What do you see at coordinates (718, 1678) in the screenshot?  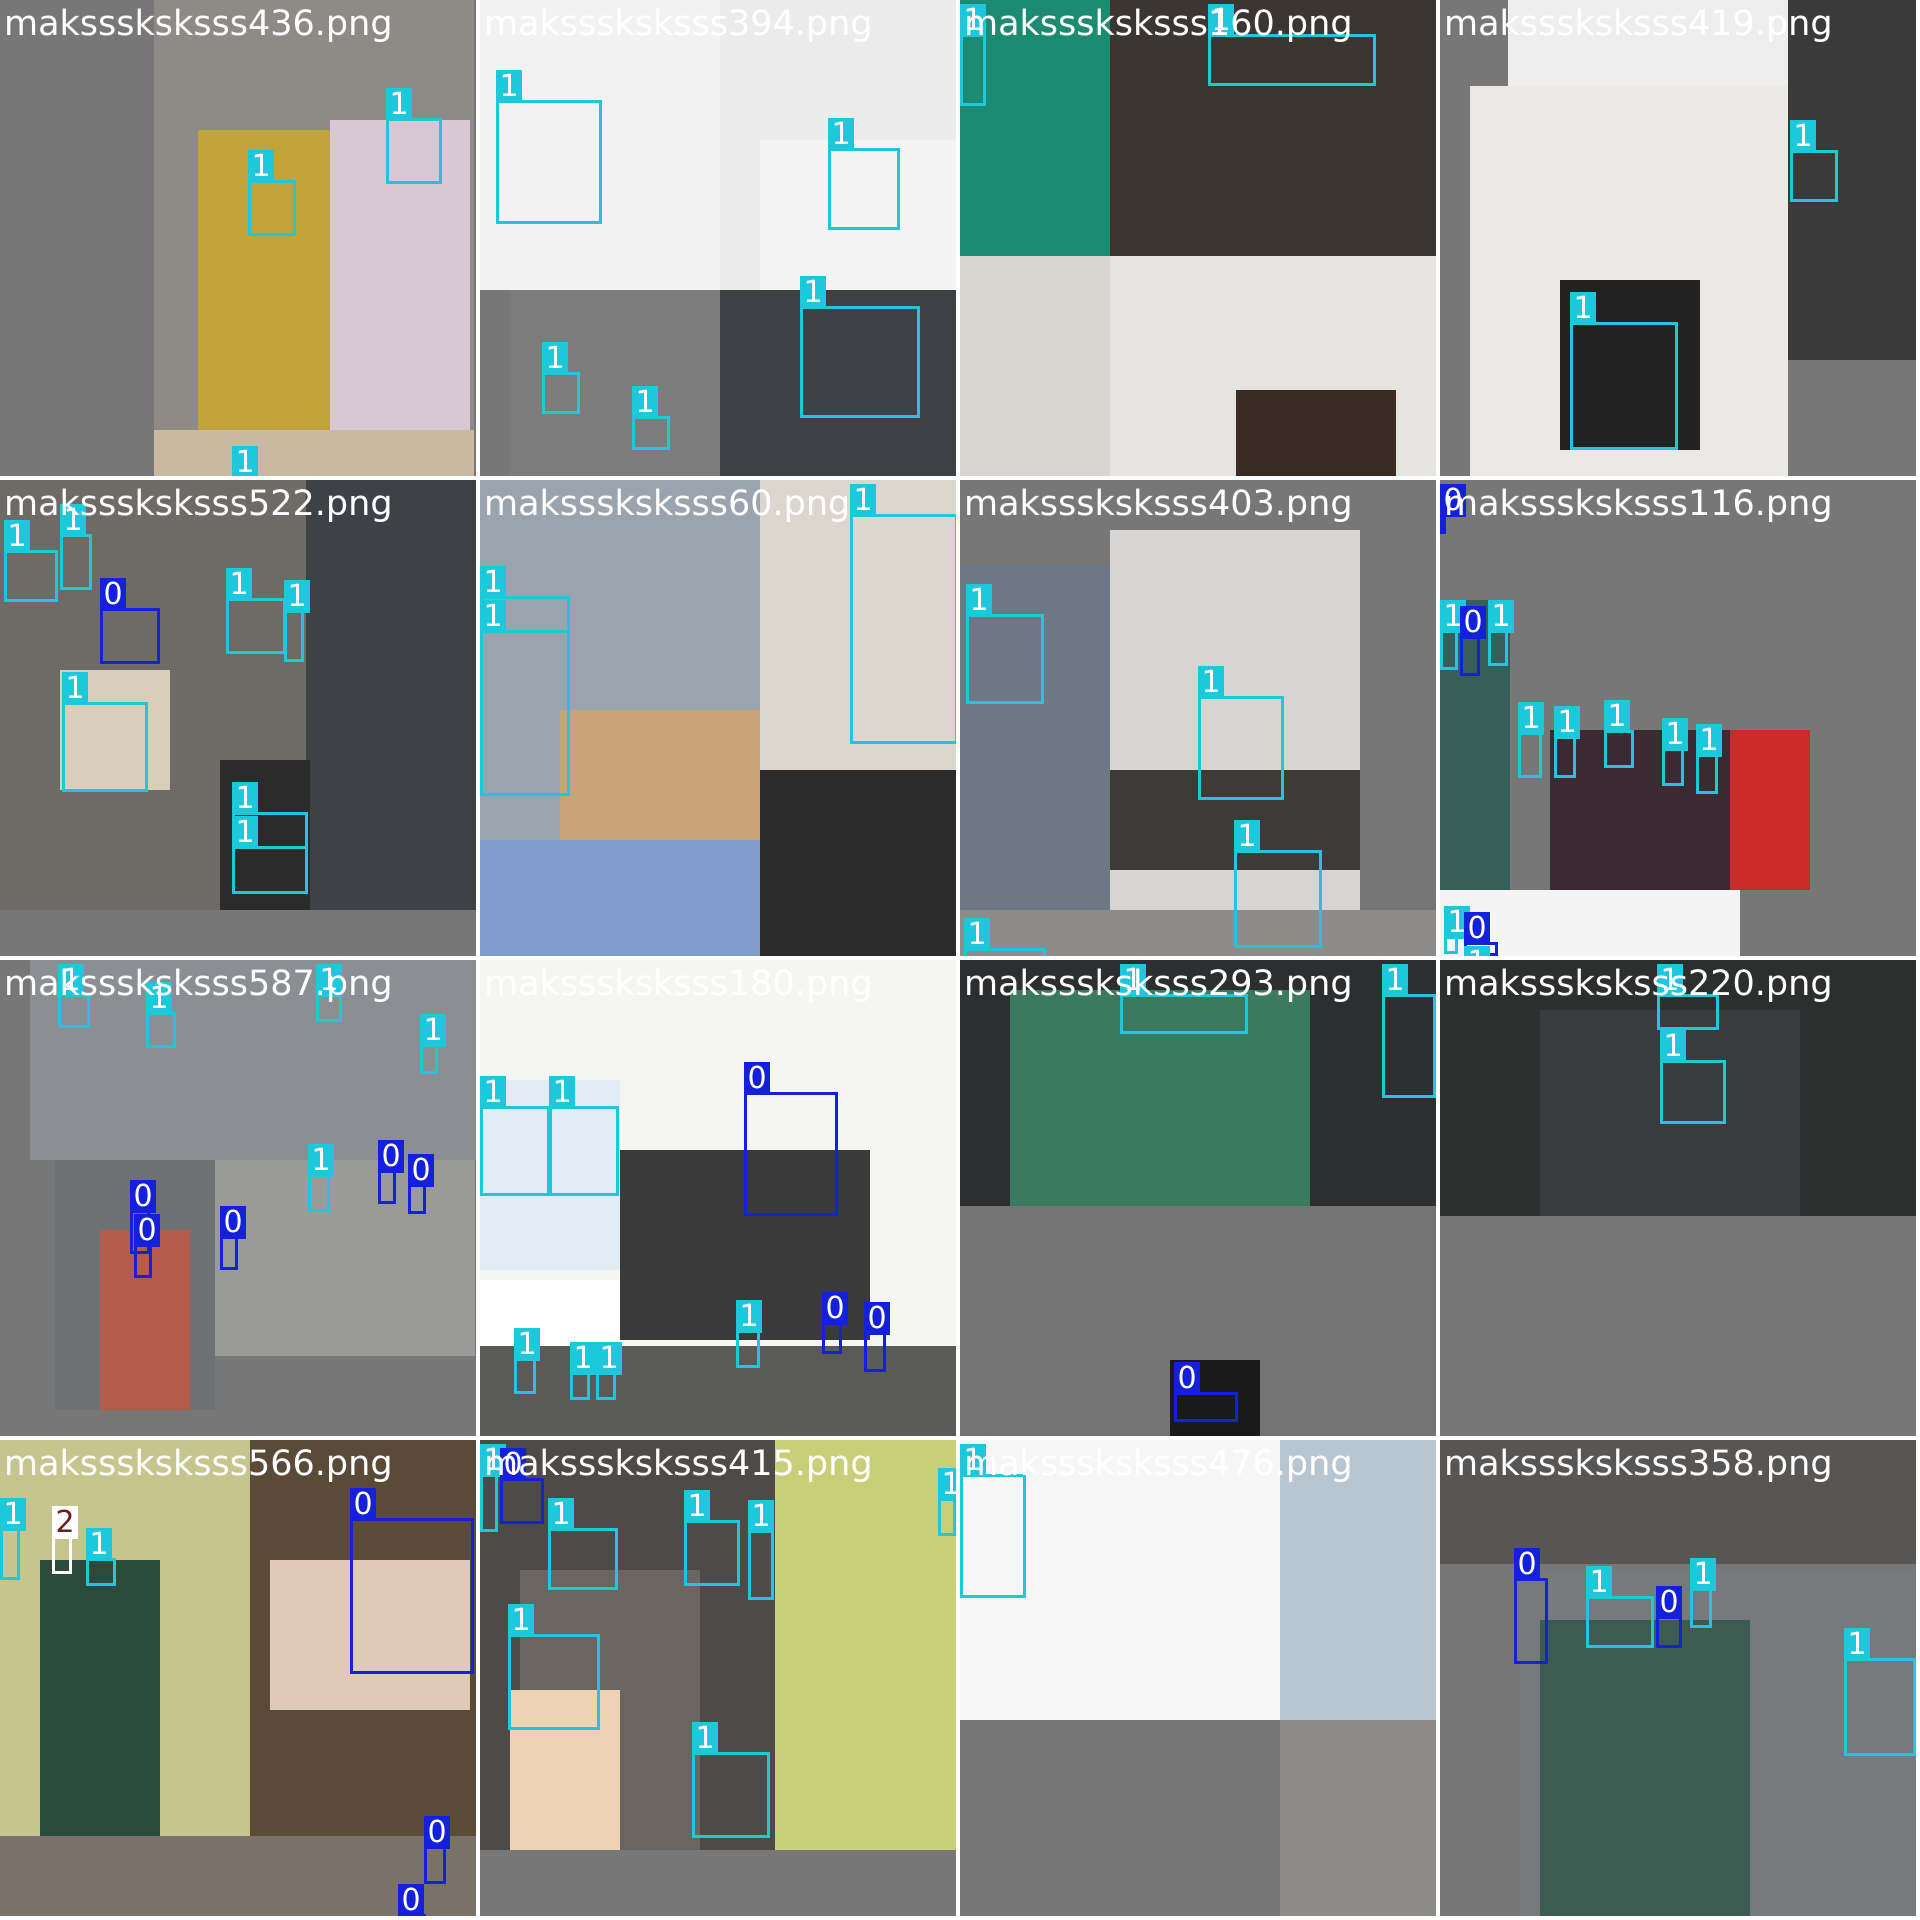 I see `mosaic-tile: maksssksksss415.png 1 0 1 1 1 1 1 1` at bounding box center [718, 1678].